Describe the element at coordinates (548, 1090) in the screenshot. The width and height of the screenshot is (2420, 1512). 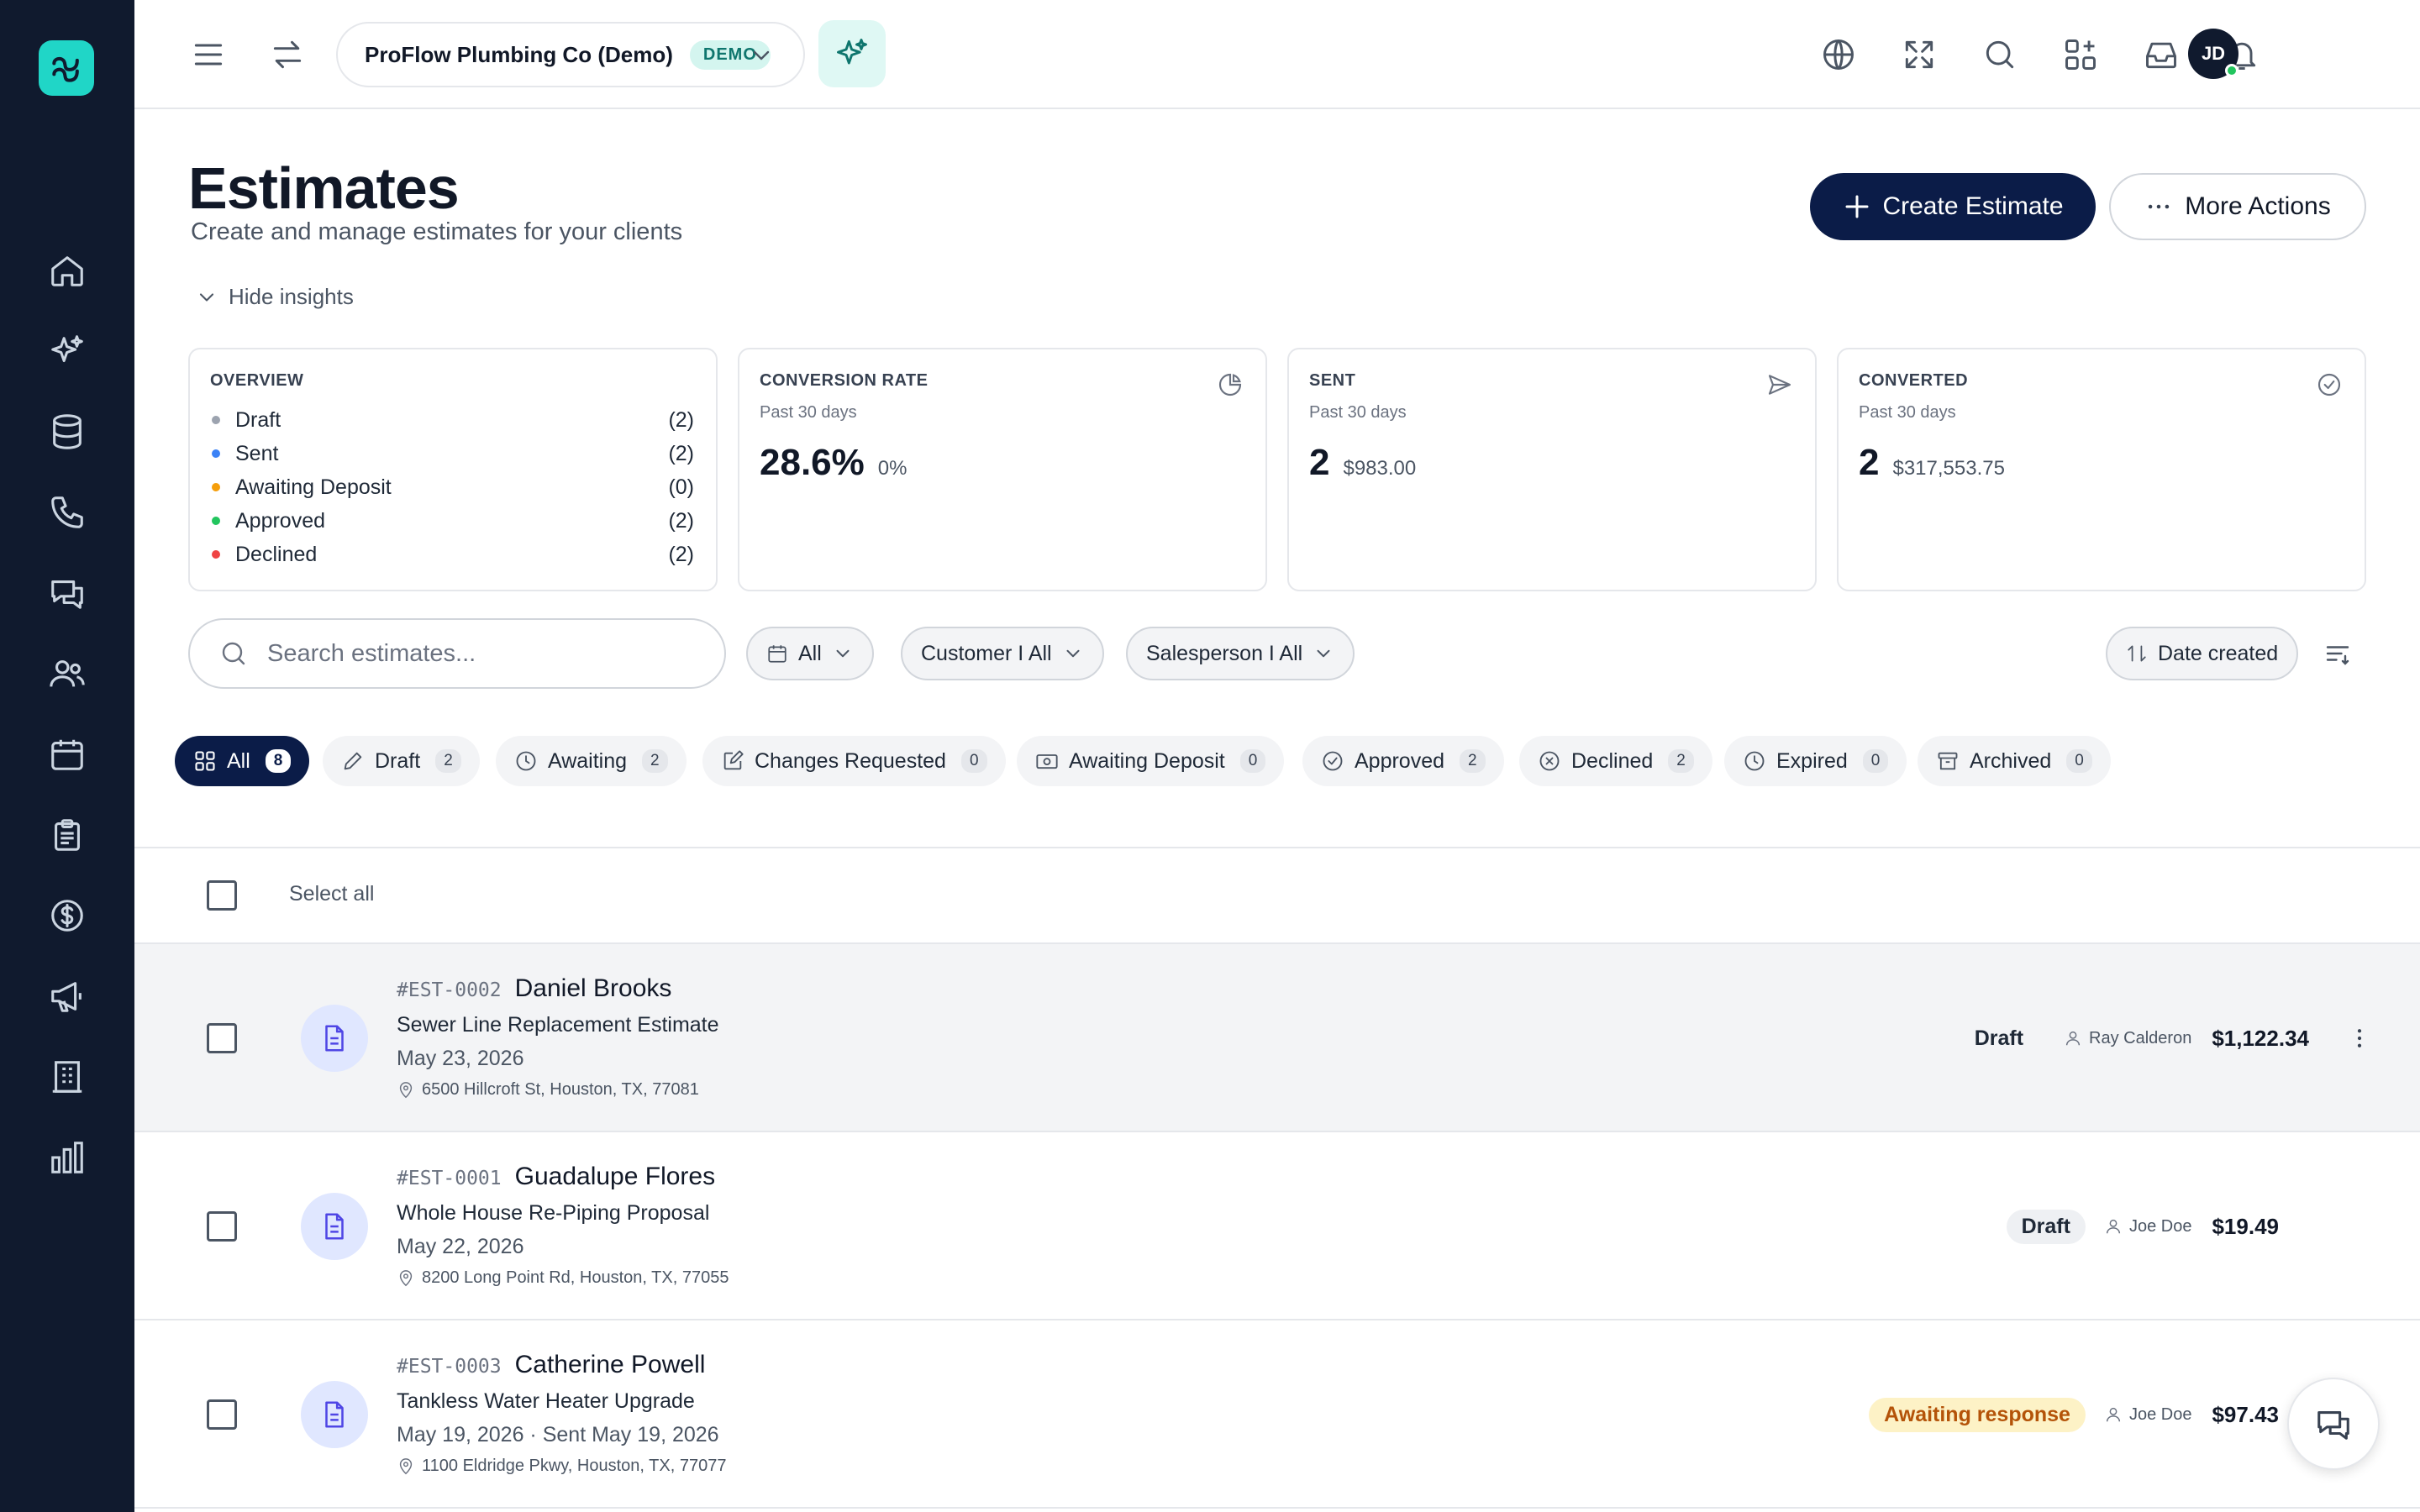
I see `estimate-address: 6500 Hillcroft St, Houston, TX, 77081` at that location.